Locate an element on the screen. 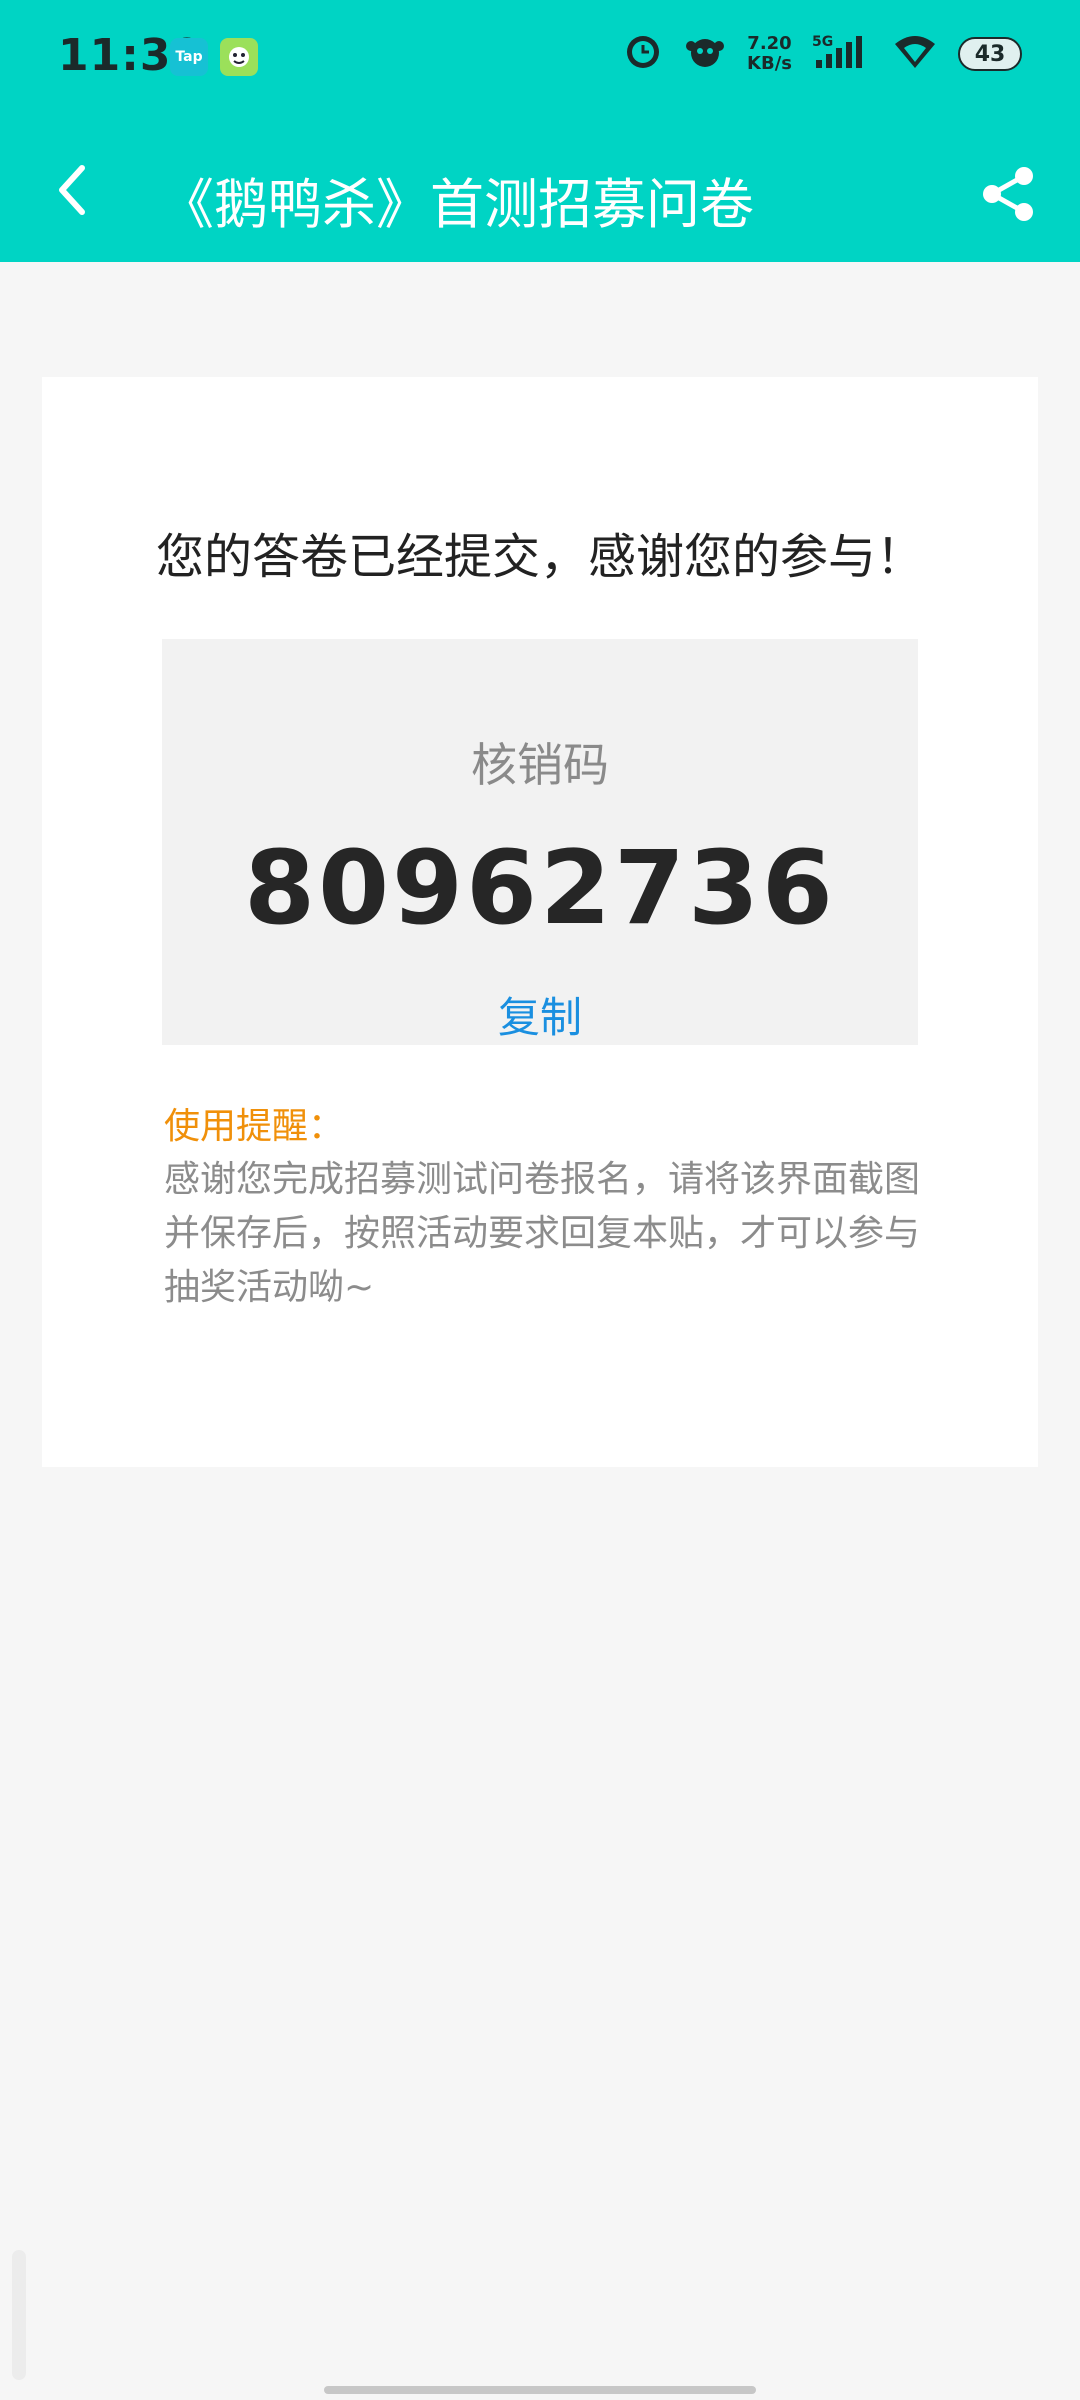 The image size is (1080, 2400). status-right: 7.20 KB/s 5G 43 is located at coordinates (822, 54).